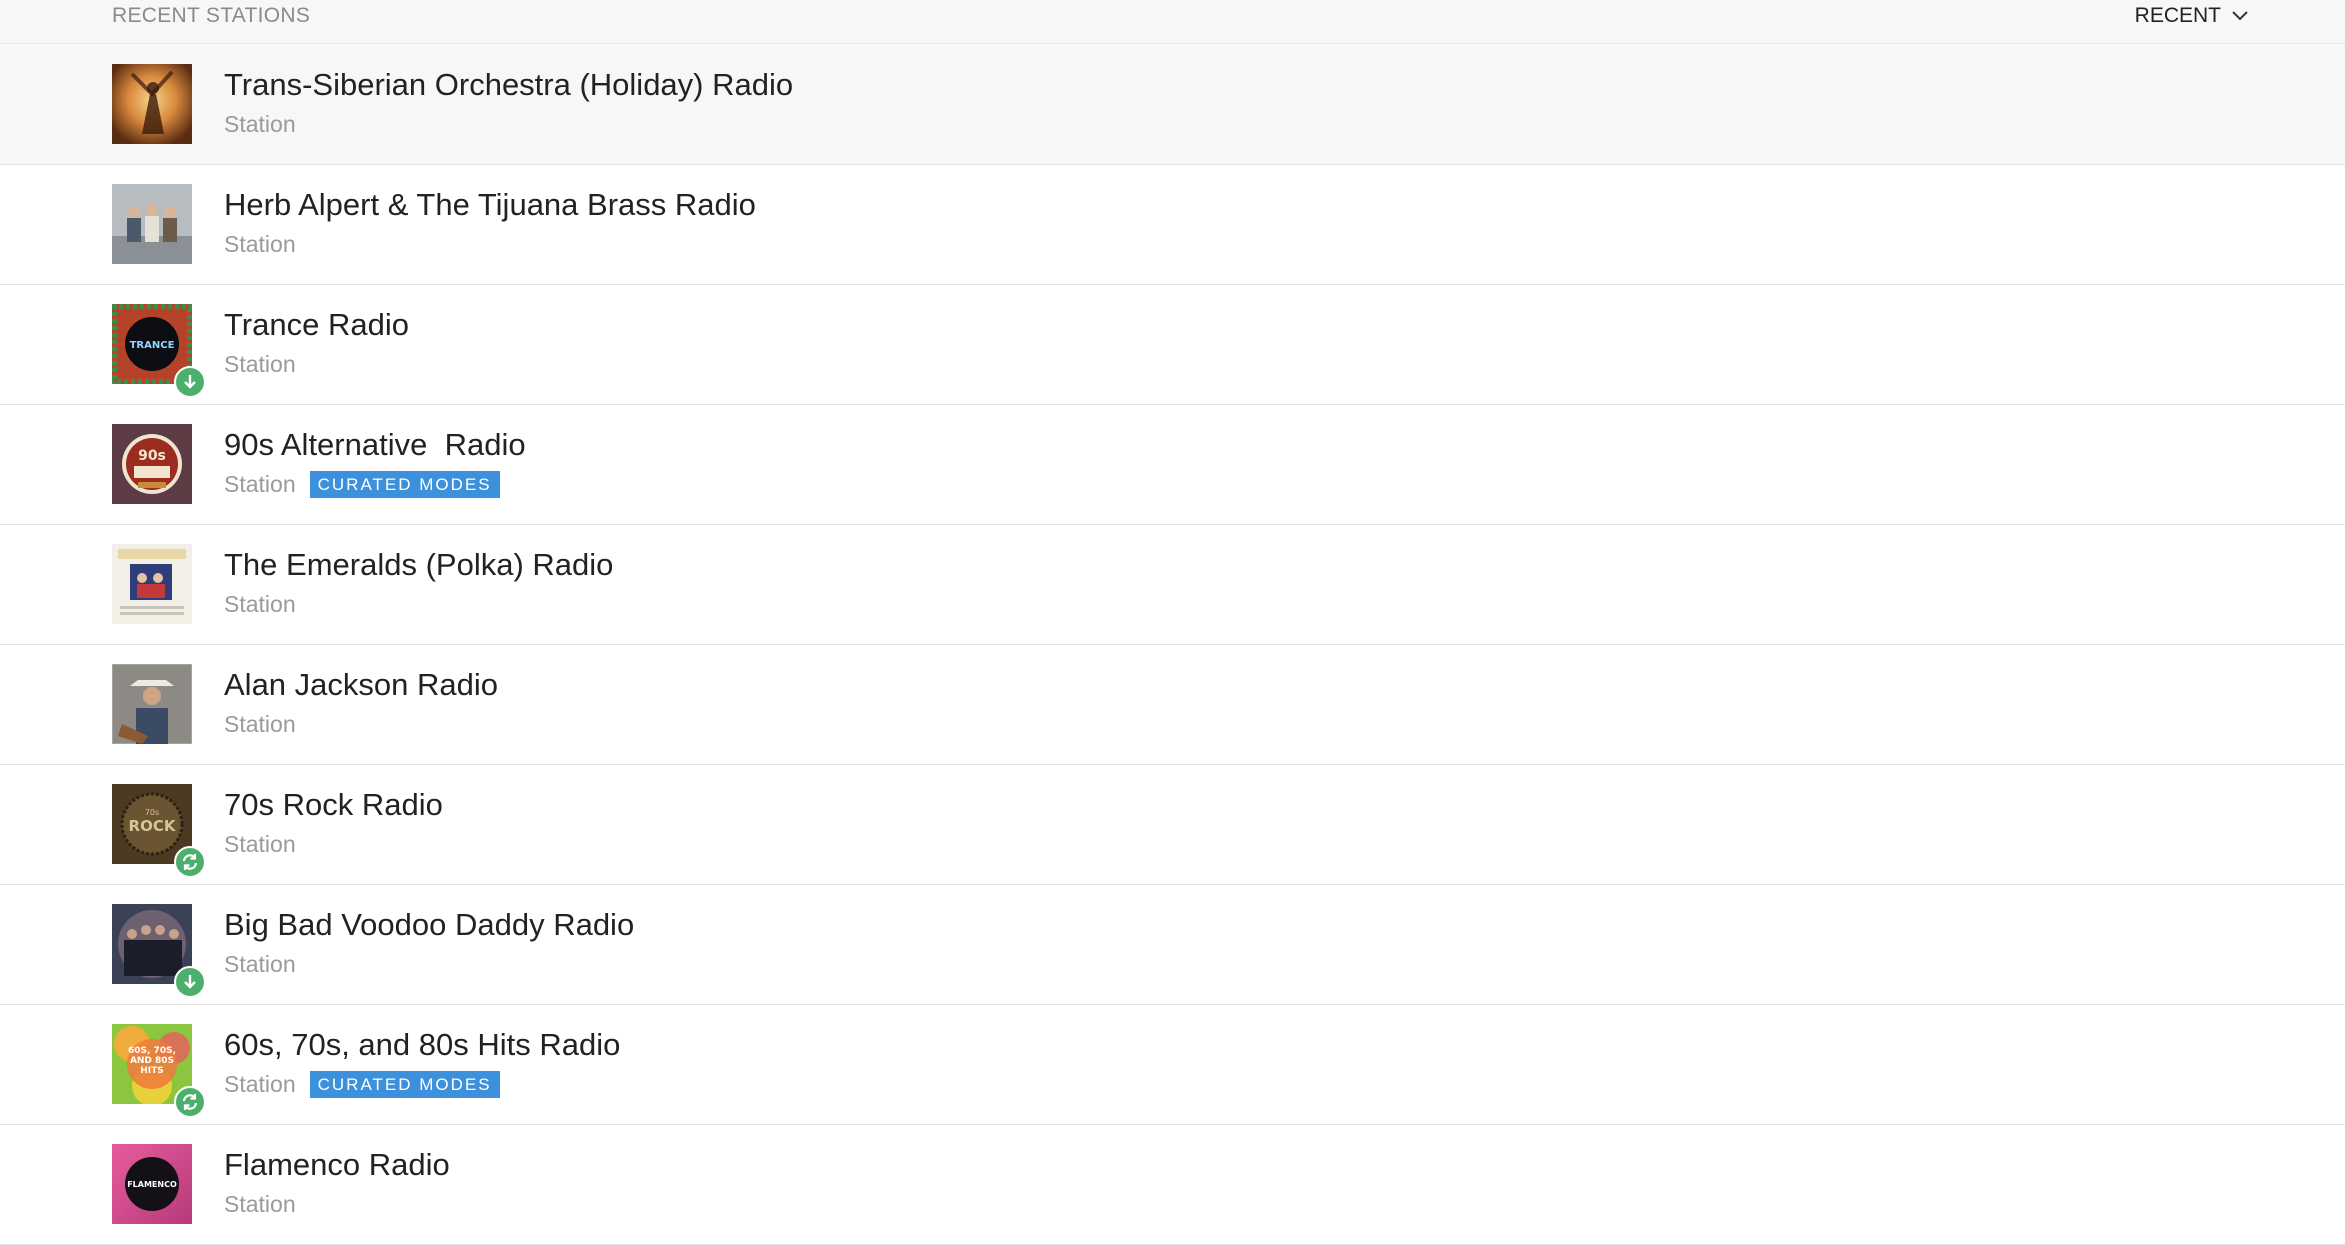 The height and width of the screenshot is (1245, 2345). I want to click on station-name: Trance Radio, so click(316, 324).